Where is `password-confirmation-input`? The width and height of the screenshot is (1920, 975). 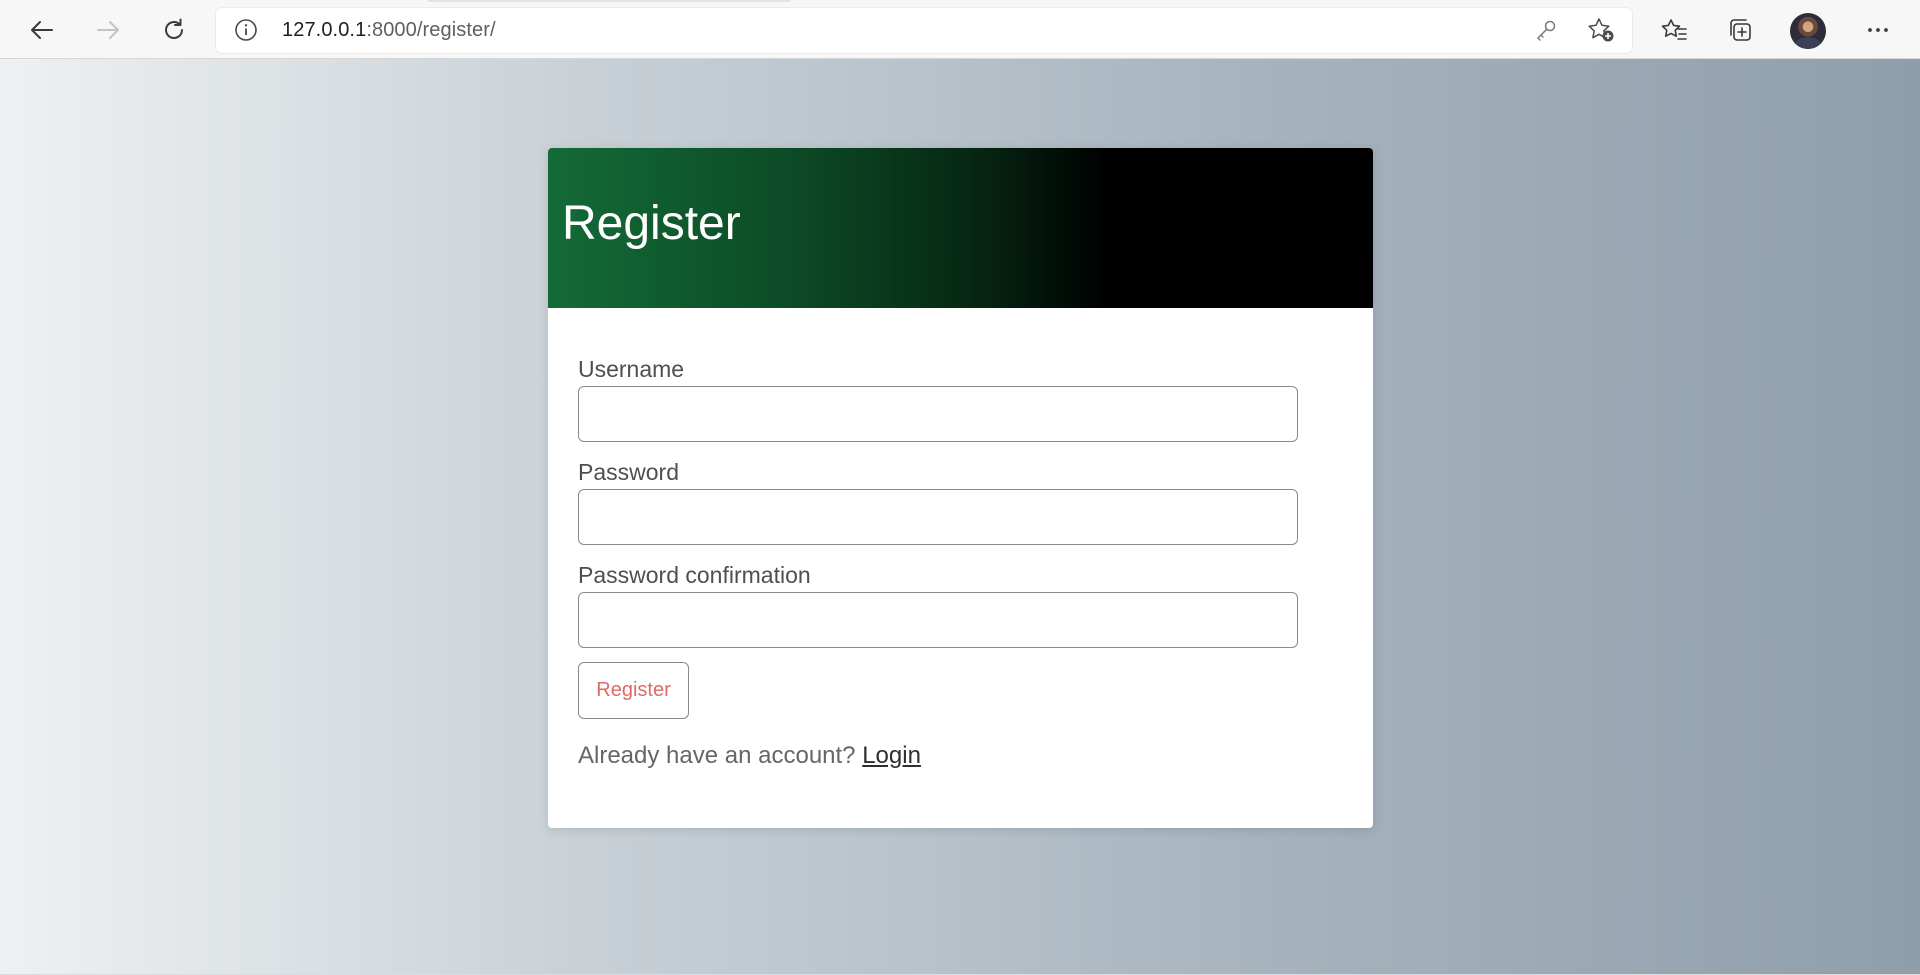 password-confirmation-input is located at coordinates (938, 620).